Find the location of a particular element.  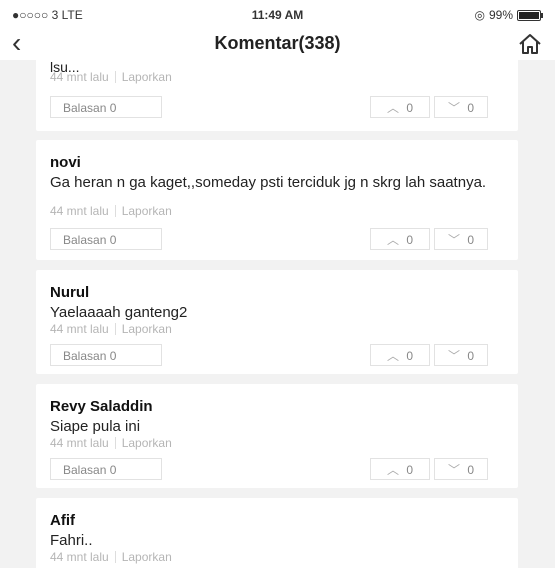

status-bar: ●○○○○ 3 LTE 11:49 AM ◎ 99% is located at coordinates (277, 14).